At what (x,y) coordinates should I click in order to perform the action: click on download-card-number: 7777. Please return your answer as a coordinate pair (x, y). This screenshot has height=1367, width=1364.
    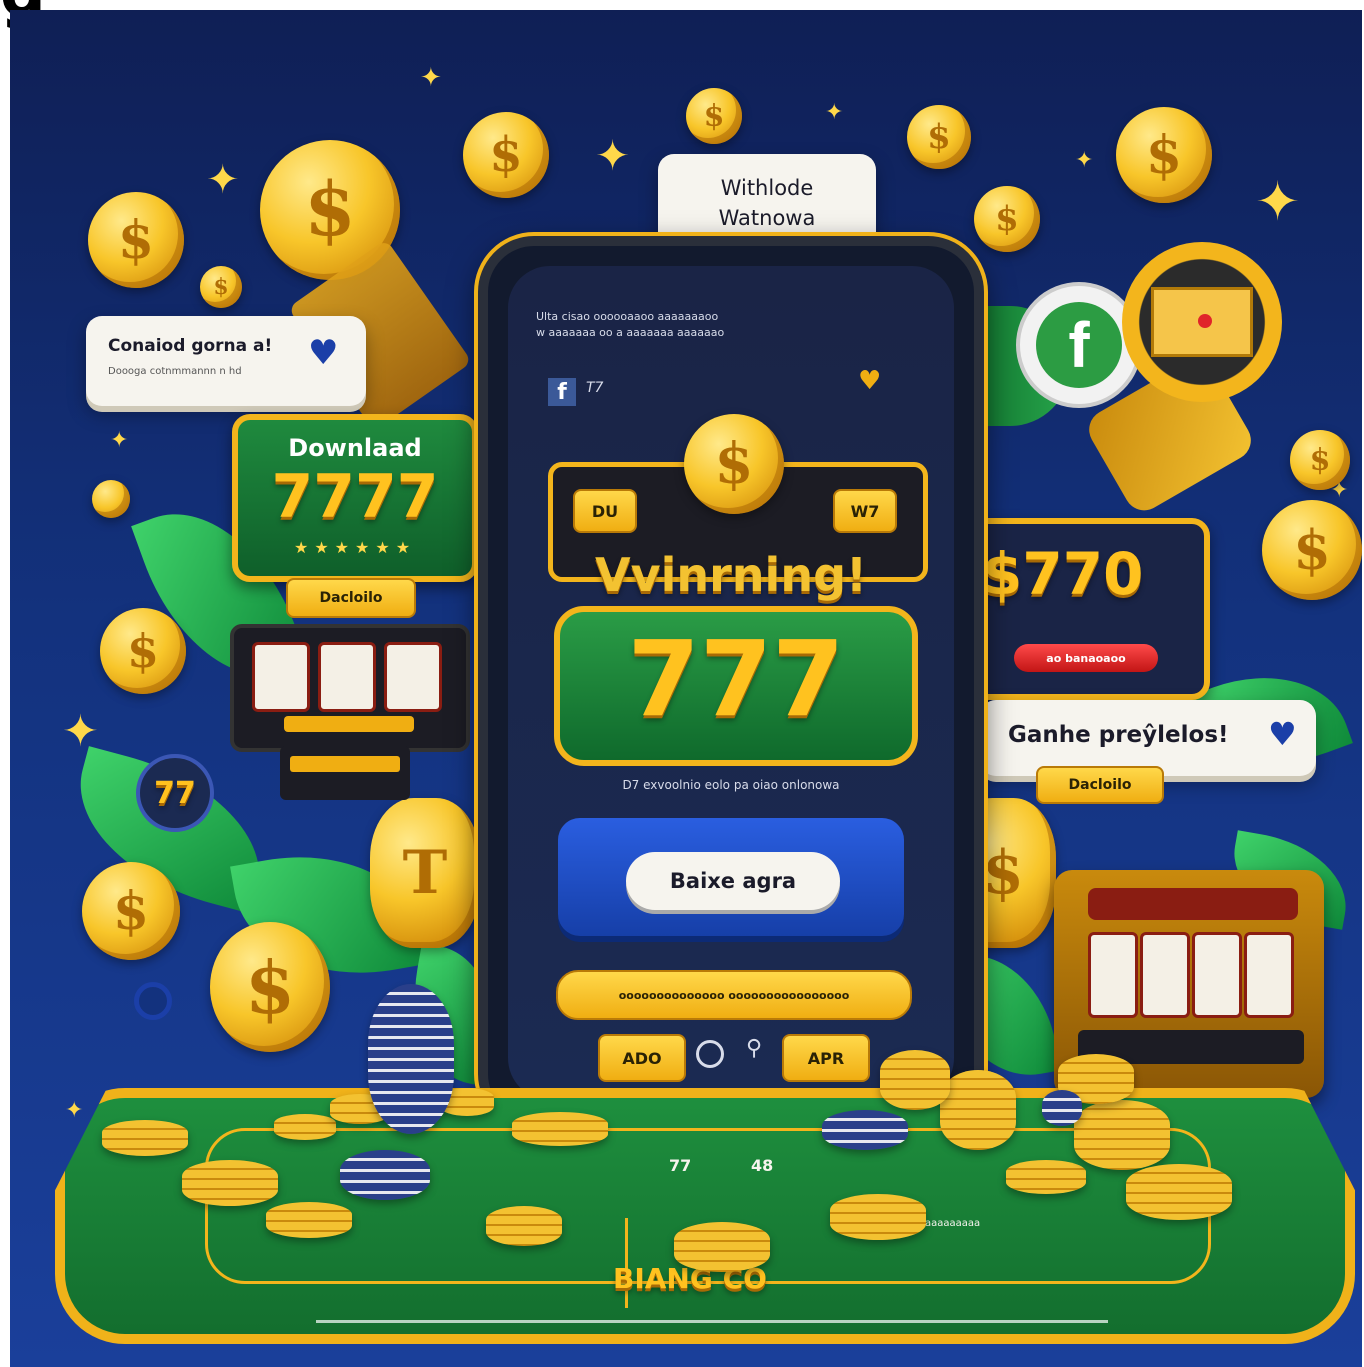
    Looking at the image, I should click on (355, 497).